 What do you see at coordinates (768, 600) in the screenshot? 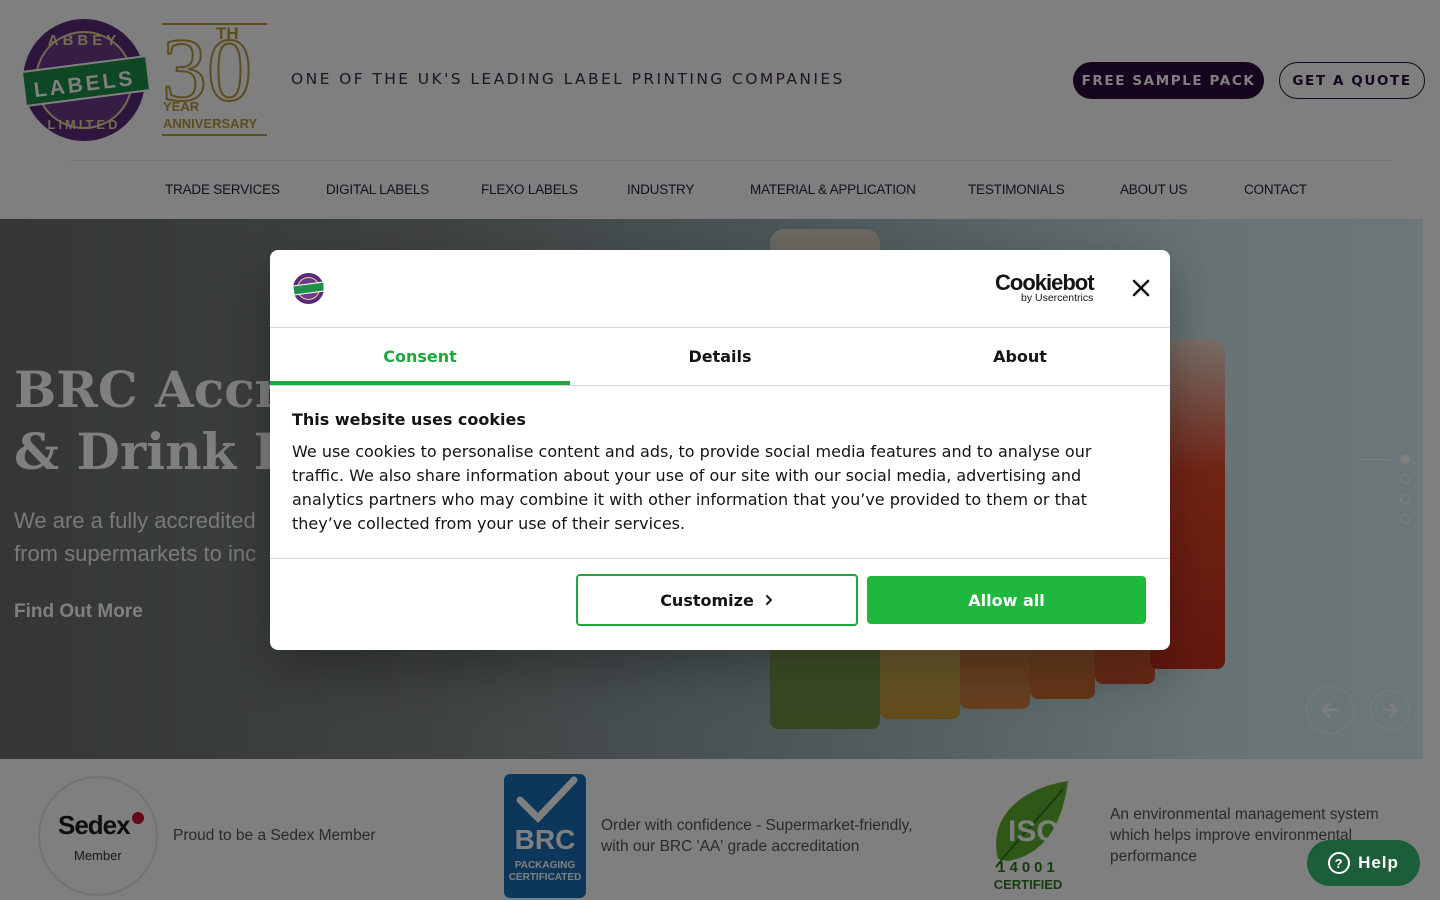
I see `chevron-right-icon` at bounding box center [768, 600].